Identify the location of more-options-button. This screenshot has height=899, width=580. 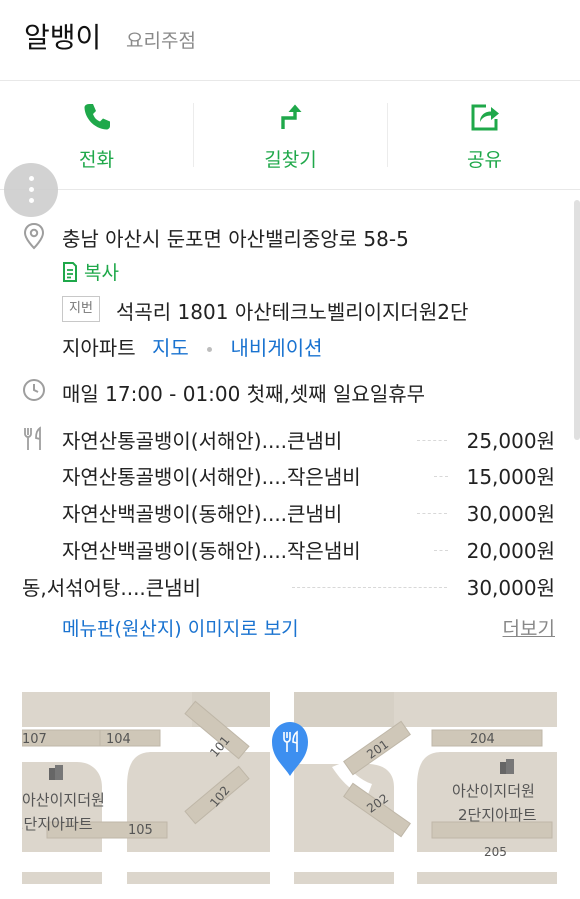
(31, 190).